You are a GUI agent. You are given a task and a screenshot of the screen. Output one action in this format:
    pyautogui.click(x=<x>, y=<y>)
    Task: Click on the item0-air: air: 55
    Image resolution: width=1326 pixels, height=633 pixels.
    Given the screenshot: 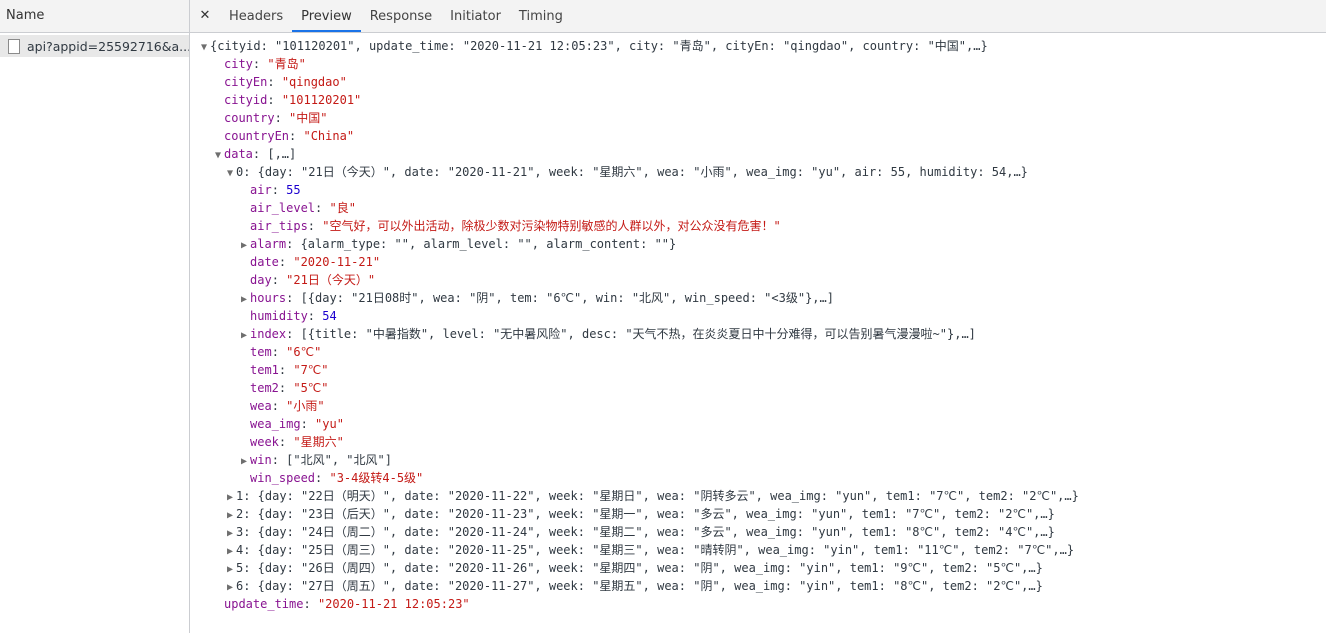 What is the action you would take?
    pyautogui.click(x=275, y=190)
    